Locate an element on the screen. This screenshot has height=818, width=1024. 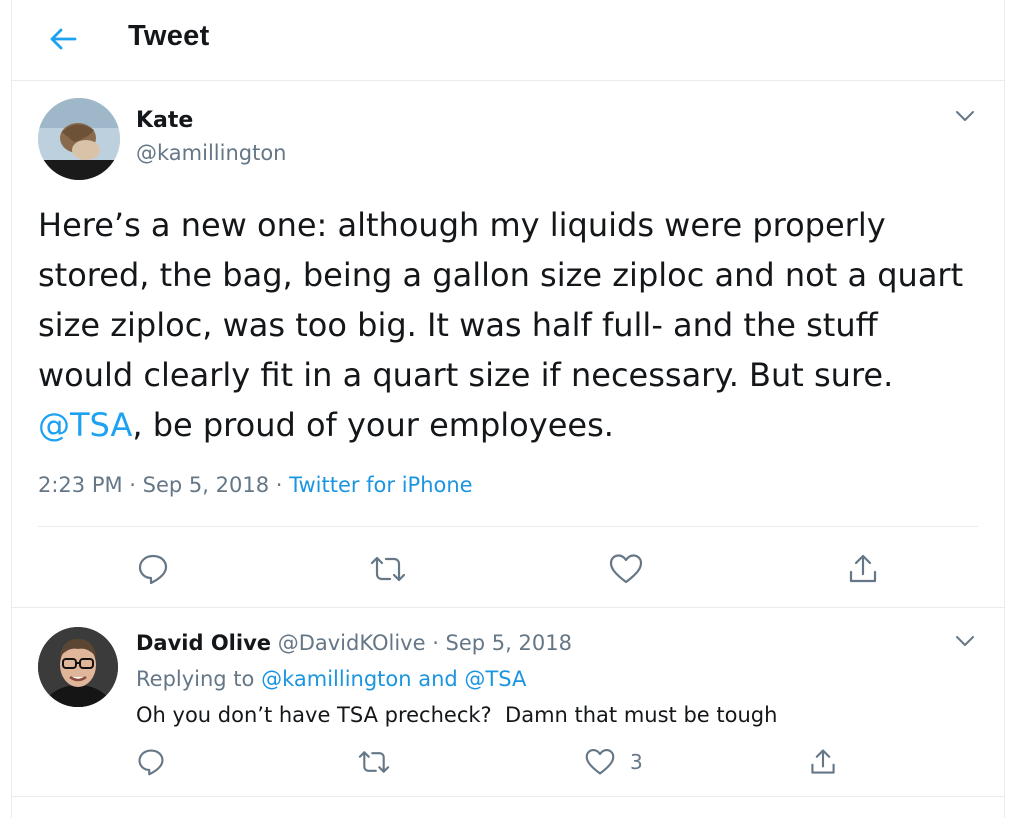
tweet-time: 2:23 PM is located at coordinates (80, 485).